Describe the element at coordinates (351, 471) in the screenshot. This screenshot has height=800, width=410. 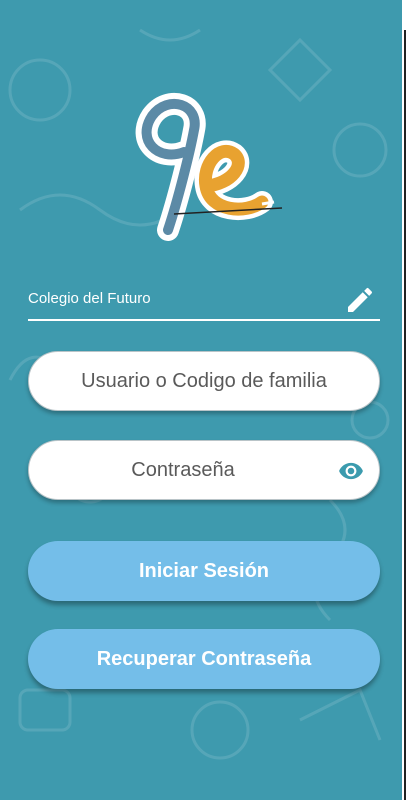
I see `eye-icon` at that location.